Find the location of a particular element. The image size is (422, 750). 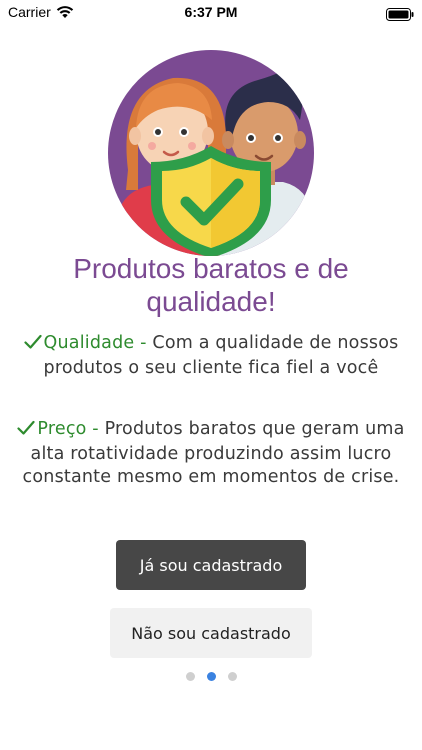

battery-icon is located at coordinates (400, 15).